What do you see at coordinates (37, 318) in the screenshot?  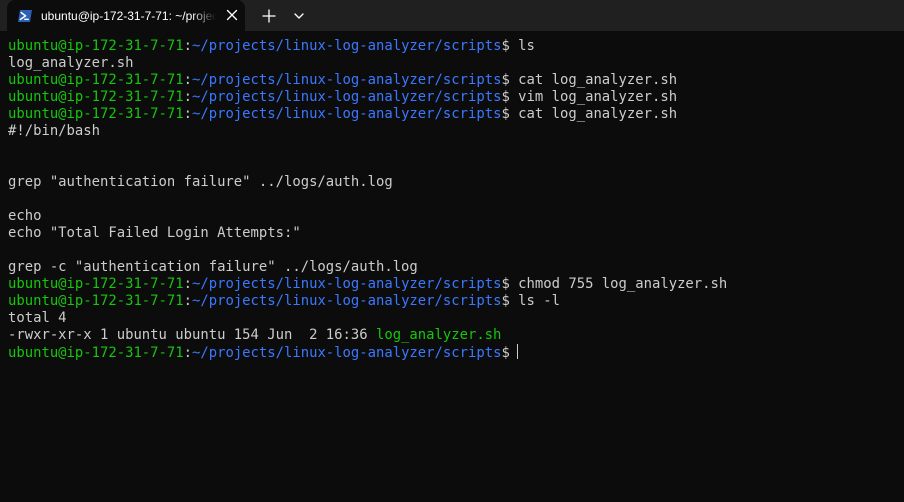 I see `output-text: total 4` at bounding box center [37, 318].